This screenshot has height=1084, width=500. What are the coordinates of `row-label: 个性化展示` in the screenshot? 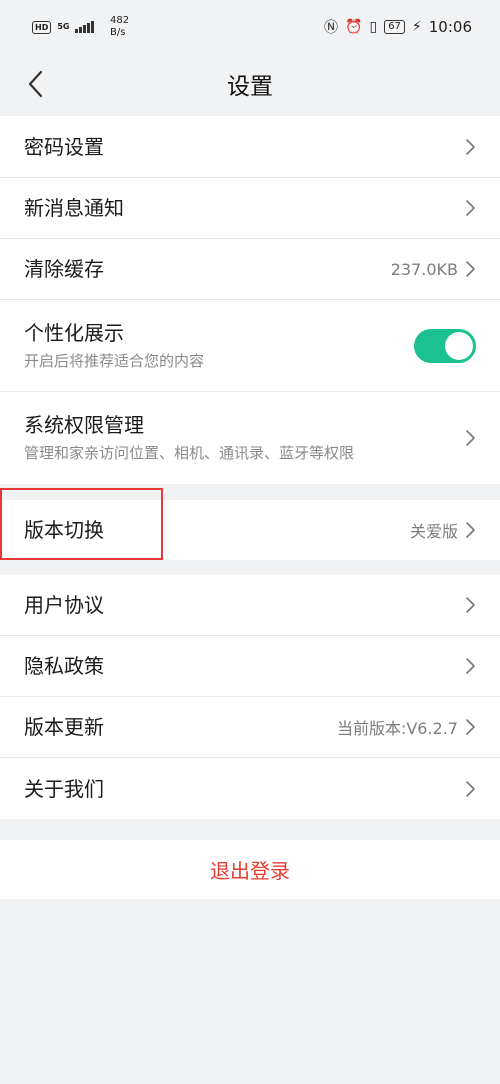 It's located at (74, 332).